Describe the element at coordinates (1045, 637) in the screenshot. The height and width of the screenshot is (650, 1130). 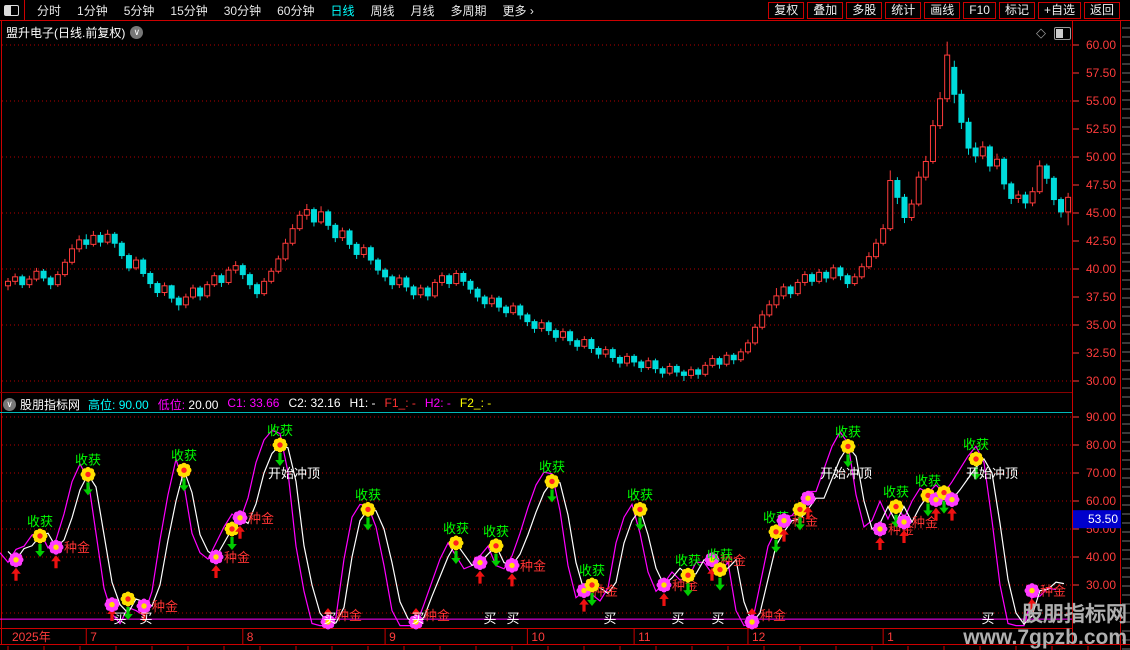
I see `watermark-line2: www.7gpzb.com` at that location.